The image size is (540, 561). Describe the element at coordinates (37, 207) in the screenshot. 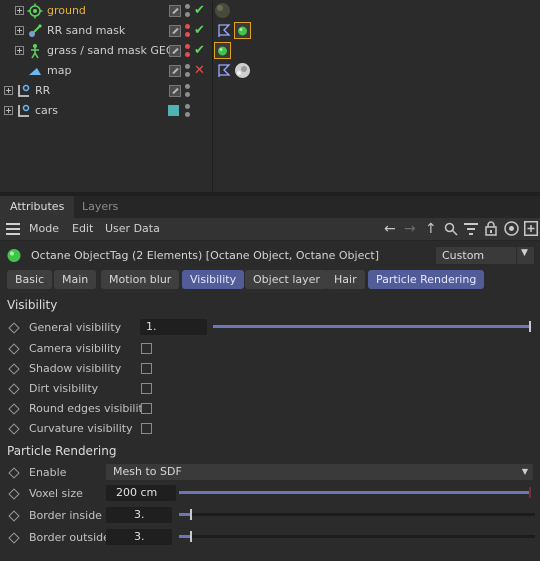

I see `tab-attributes: Attributes` at that location.